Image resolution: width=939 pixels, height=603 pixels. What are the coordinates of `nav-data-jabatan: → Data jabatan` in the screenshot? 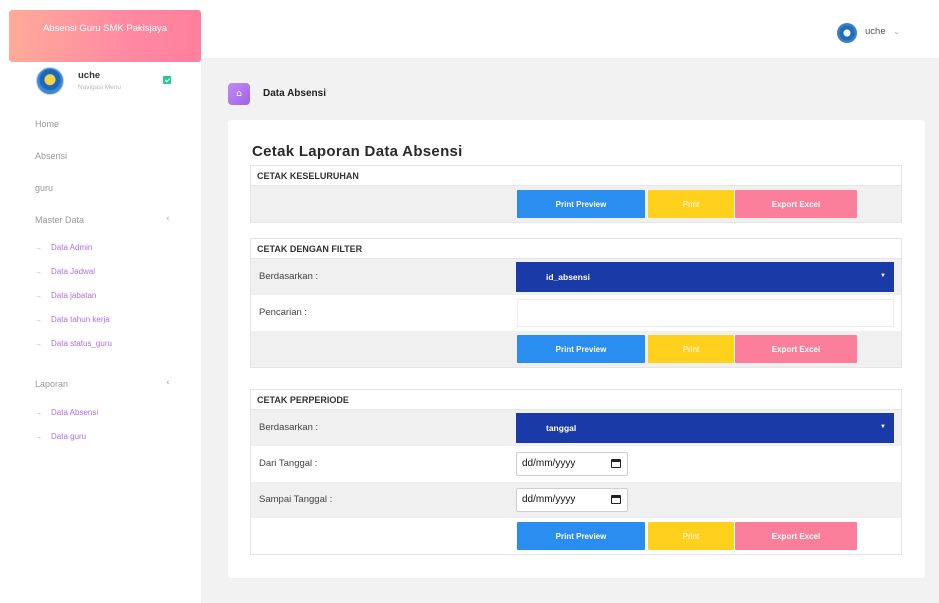 It's located at (65, 295).